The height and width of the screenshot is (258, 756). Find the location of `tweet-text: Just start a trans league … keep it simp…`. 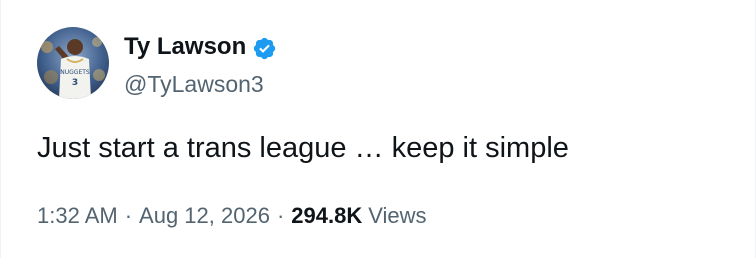

tweet-text: Just start a trans league … keep it simp… is located at coordinates (303, 148).